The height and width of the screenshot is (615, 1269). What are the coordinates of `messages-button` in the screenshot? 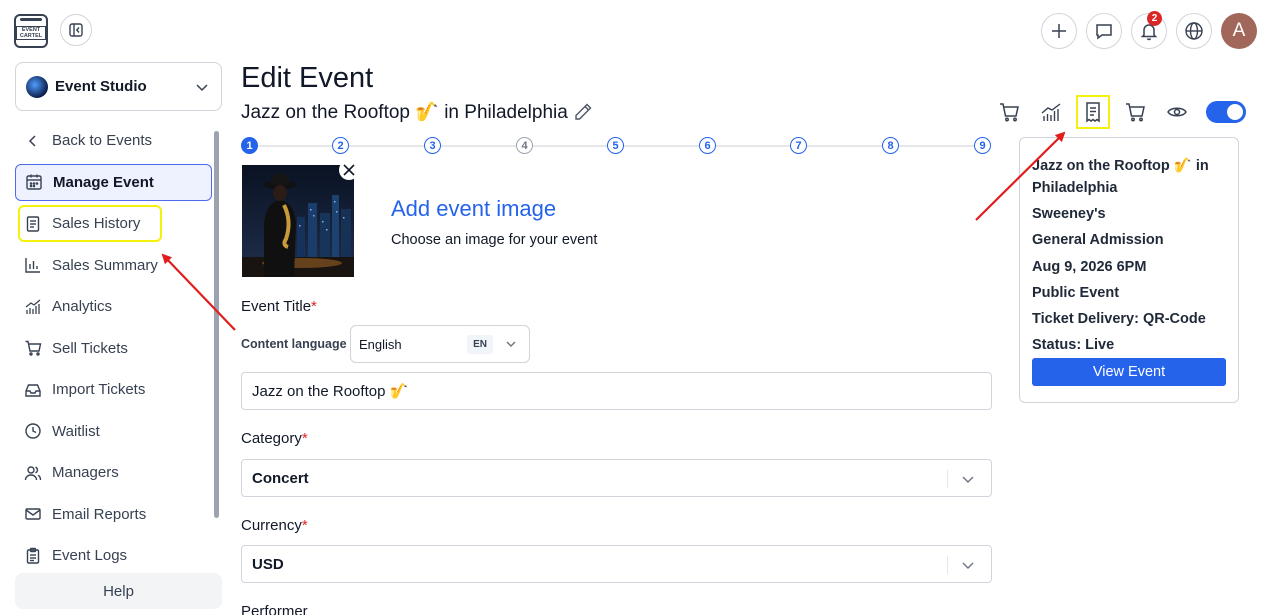 It's located at (1104, 31).